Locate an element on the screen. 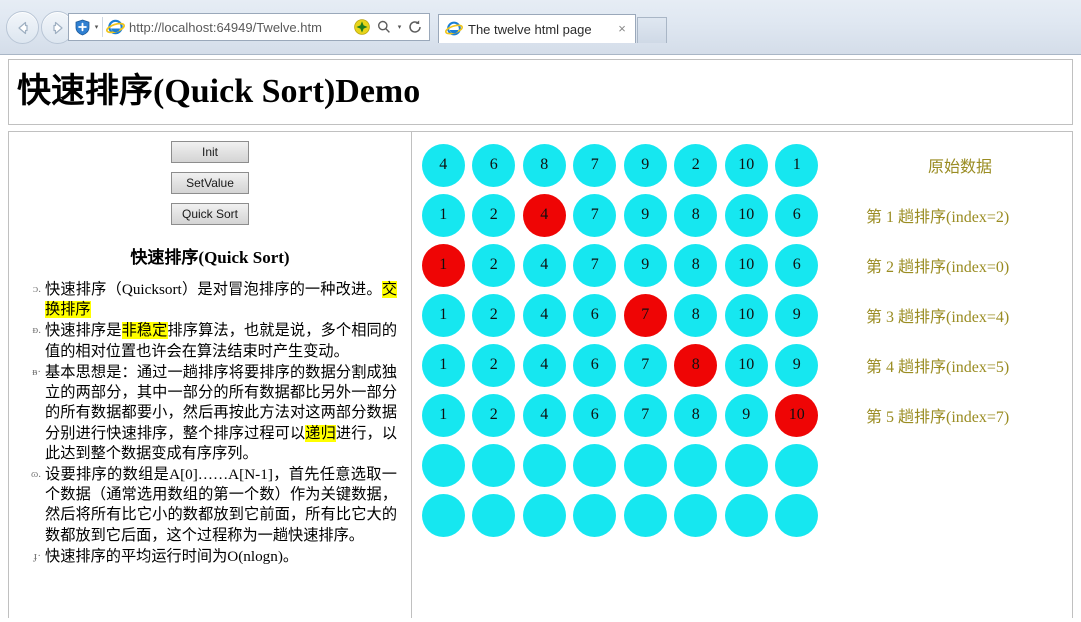 The width and height of the screenshot is (1081, 622). search-magnifier-icon is located at coordinates (384, 27).